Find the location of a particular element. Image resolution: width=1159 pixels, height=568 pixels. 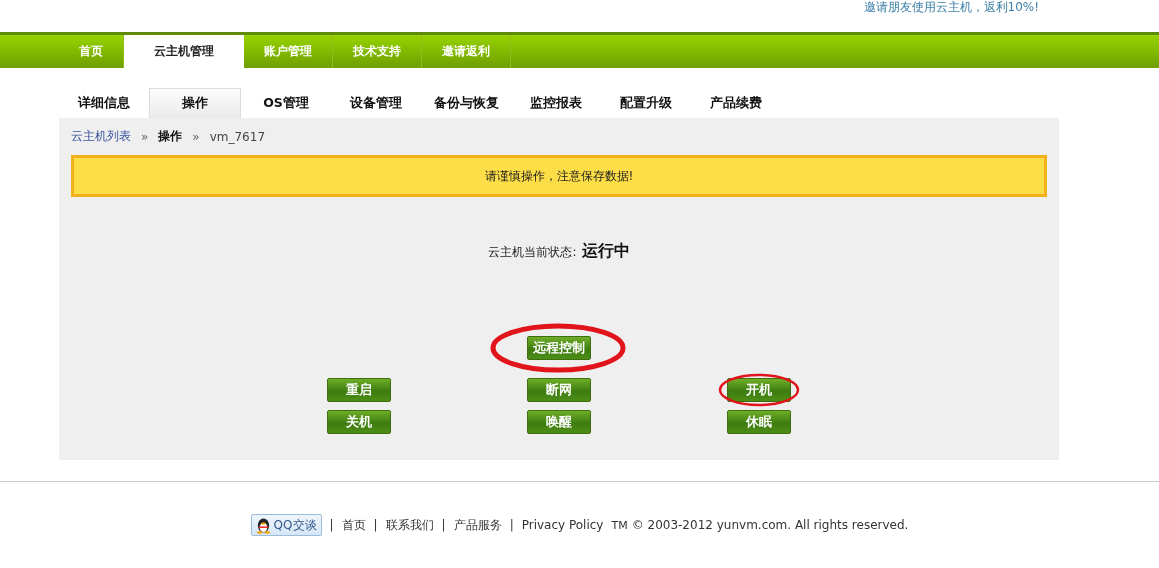

sub-tab: 产品续费 is located at coordinates (736, 103).